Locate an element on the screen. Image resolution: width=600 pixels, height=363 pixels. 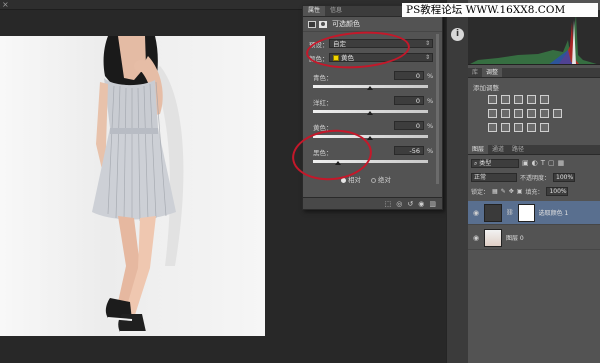
lock-paint-icon: ✎ is located at coordinates (503, 191).